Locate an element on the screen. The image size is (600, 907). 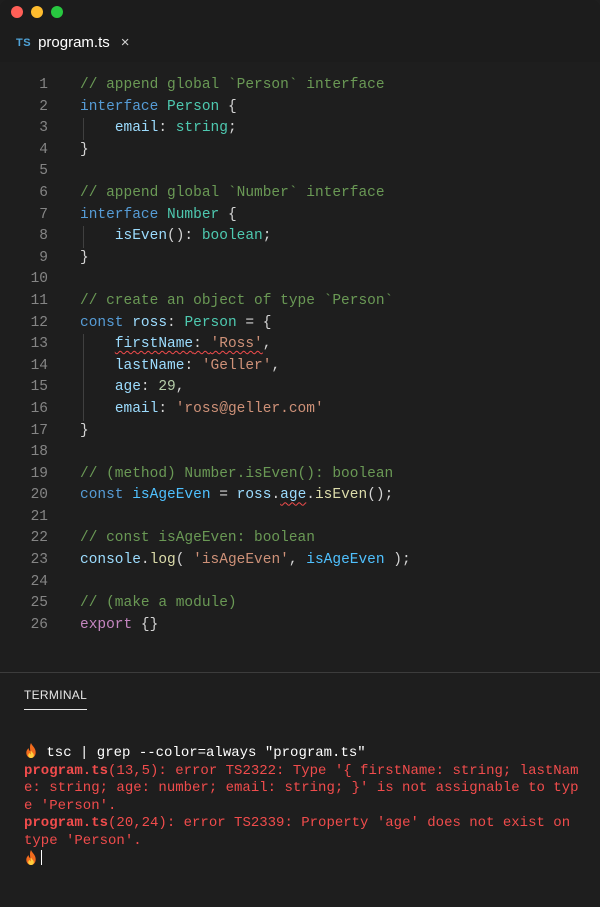
code-token: Number is located at coordinates (193, 214).